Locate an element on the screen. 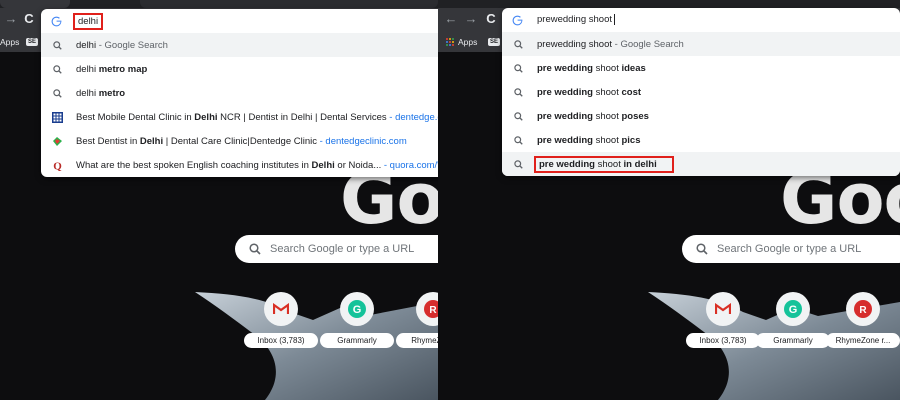  suggestion-row: delhi metro is located at coordinates (239, 93).